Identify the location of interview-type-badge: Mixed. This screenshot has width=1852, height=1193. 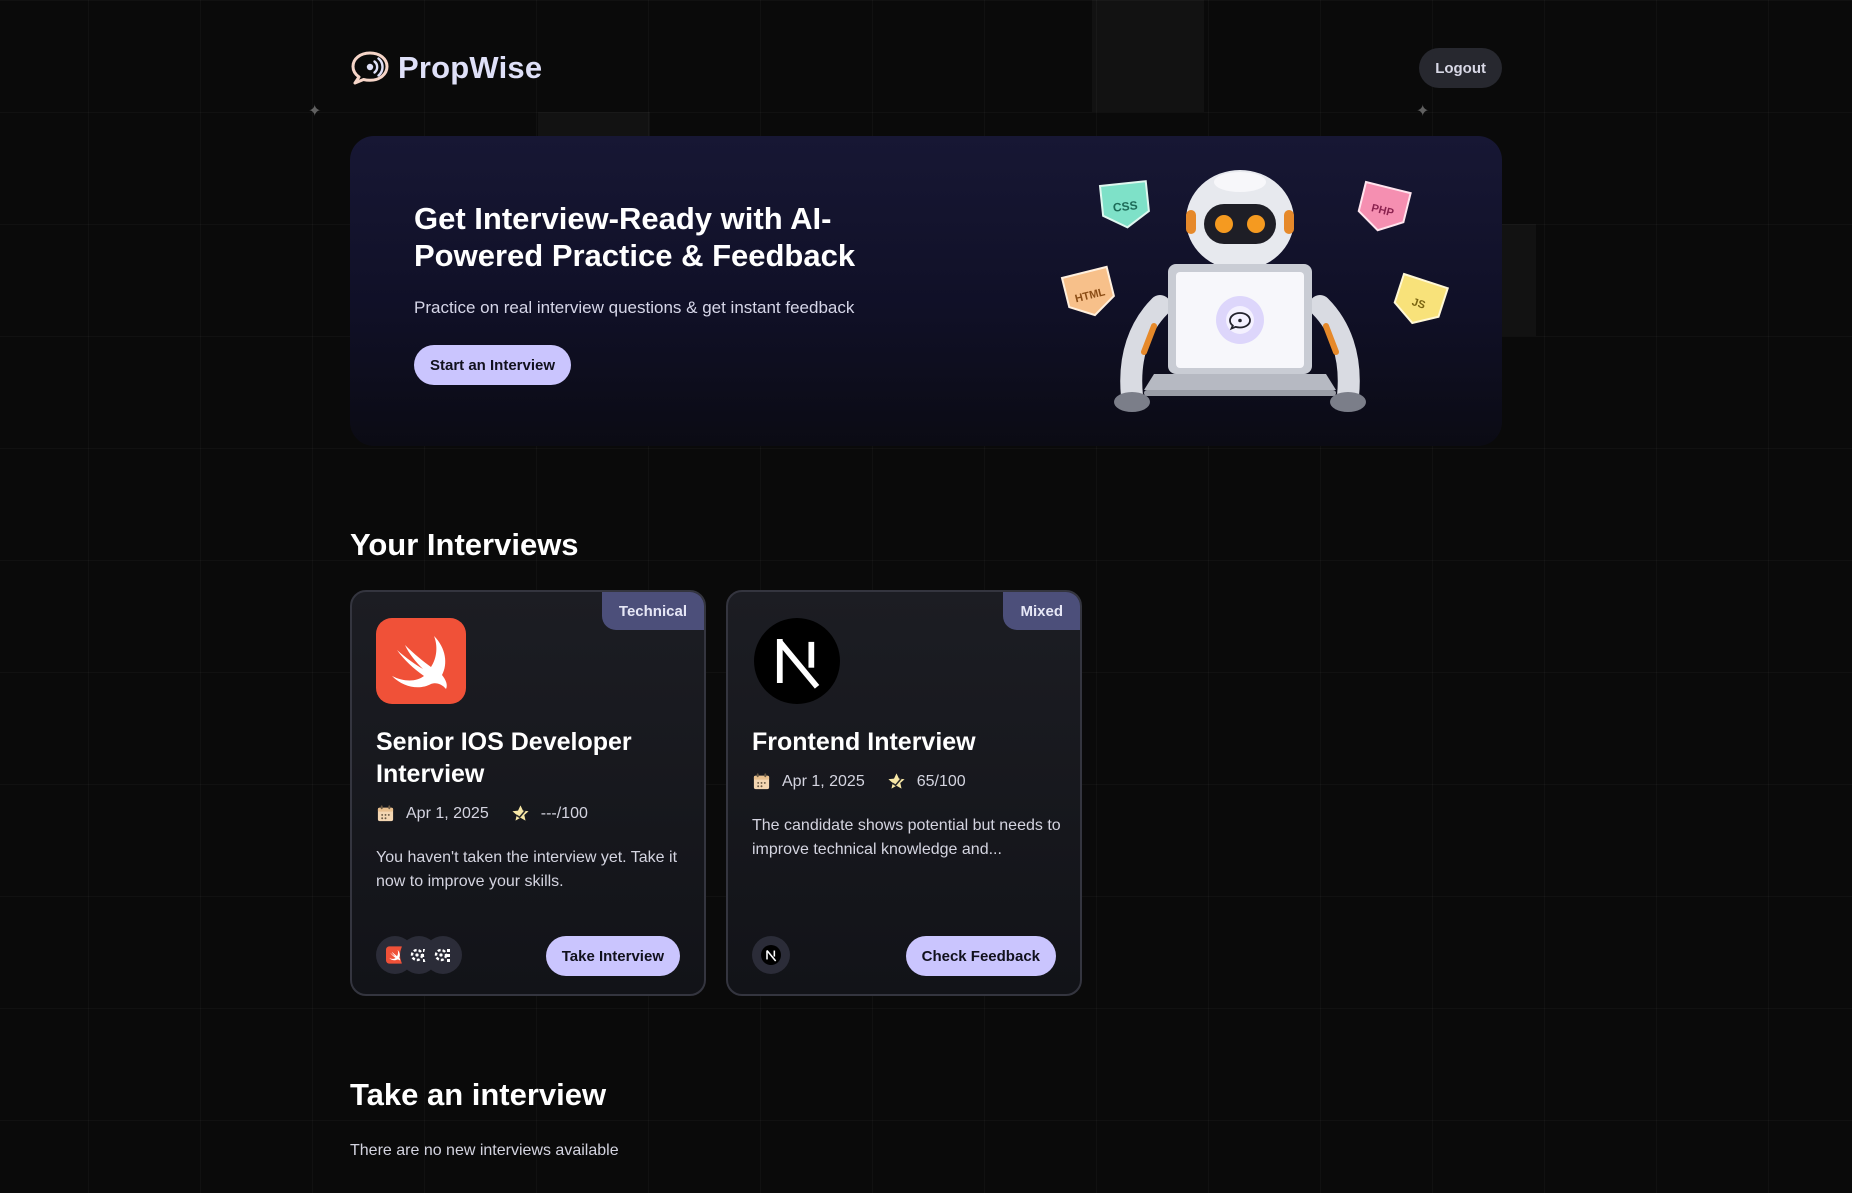
(1041, 611).